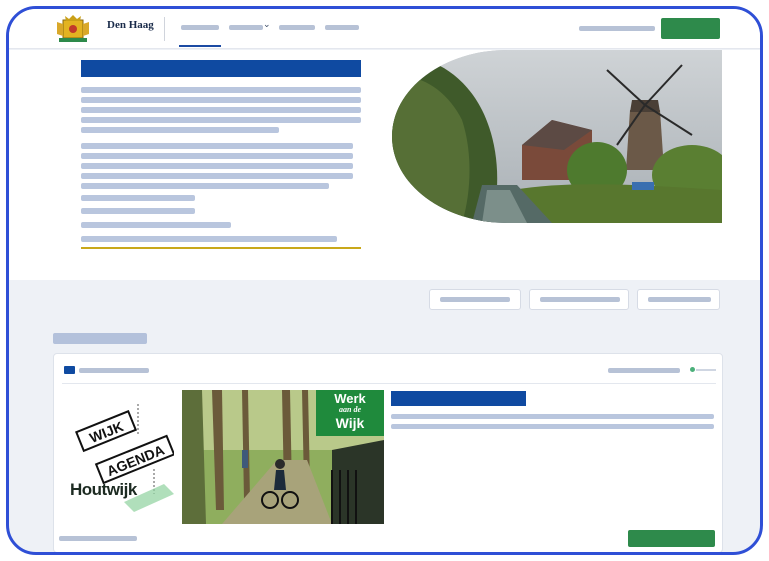 This screenshot has width=769, height=561. Describe the element at coordinates (617, 28) in the screenshot. I see `header-link` at that location.